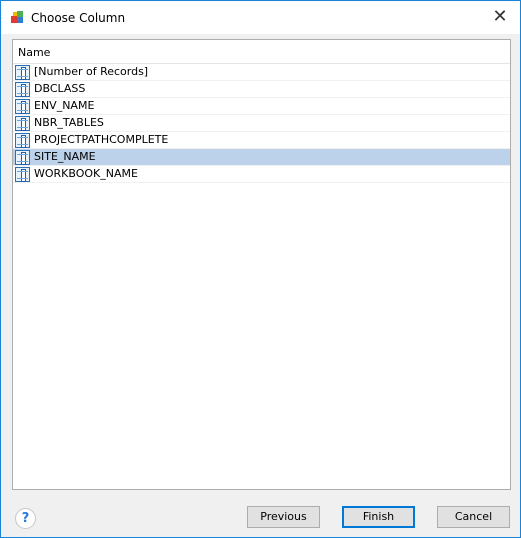 Image resolution: width=521 pixels, height=538 pixels. Describe the element at coordinates (60, 88) in the screenshot. I see `list-item-label: DBCLASS` at that location.